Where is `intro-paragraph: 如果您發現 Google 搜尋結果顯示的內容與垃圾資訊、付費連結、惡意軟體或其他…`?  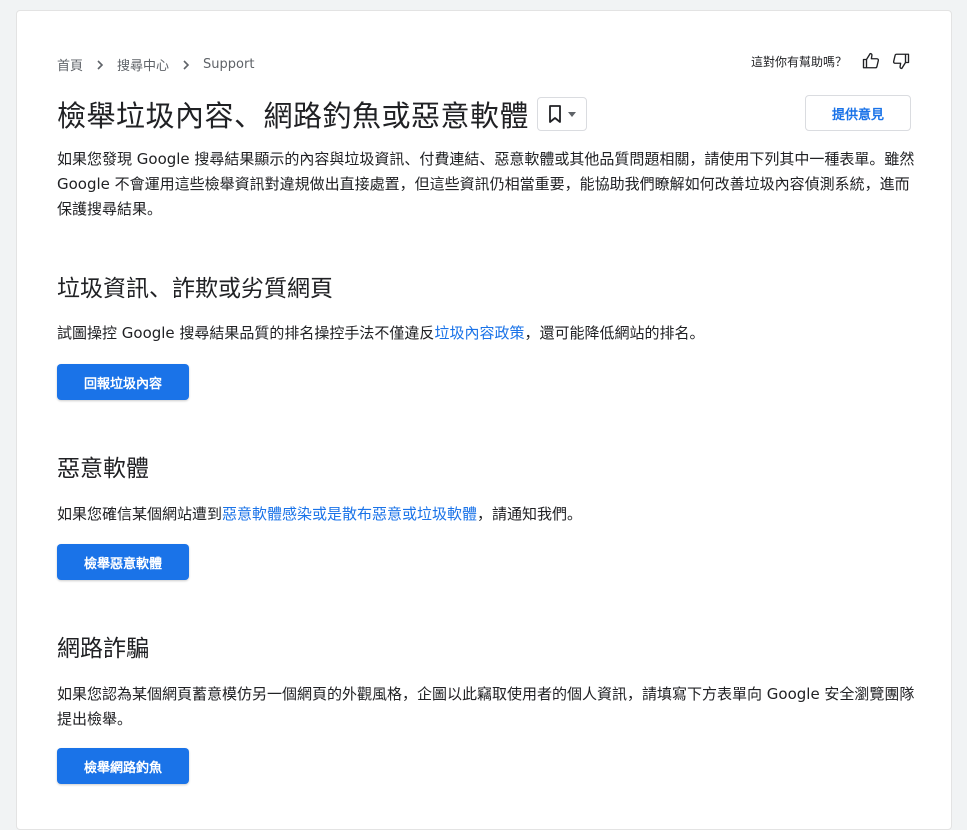 intro-paragraph: 如果您發現 Google 搜尋結果顯示的內容與垃圾資訊、付費連結、惡意軟體或其他… is located at coordinates (486, 184).